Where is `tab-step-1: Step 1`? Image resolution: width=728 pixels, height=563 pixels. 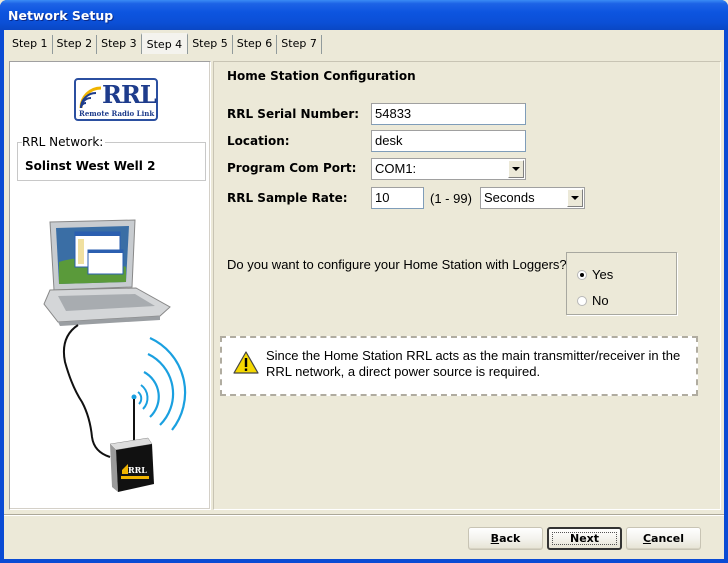
tab-step-1: Step 1 is located at coordinates (30, 44).